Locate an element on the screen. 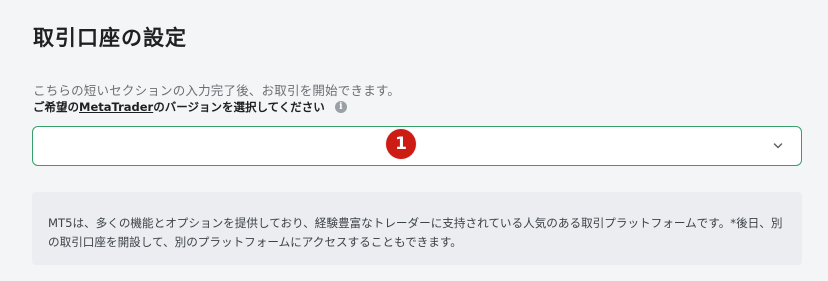 This screenshot has height=281, width=828. step-number-badge: 1 is located at coordinates (401, 144).